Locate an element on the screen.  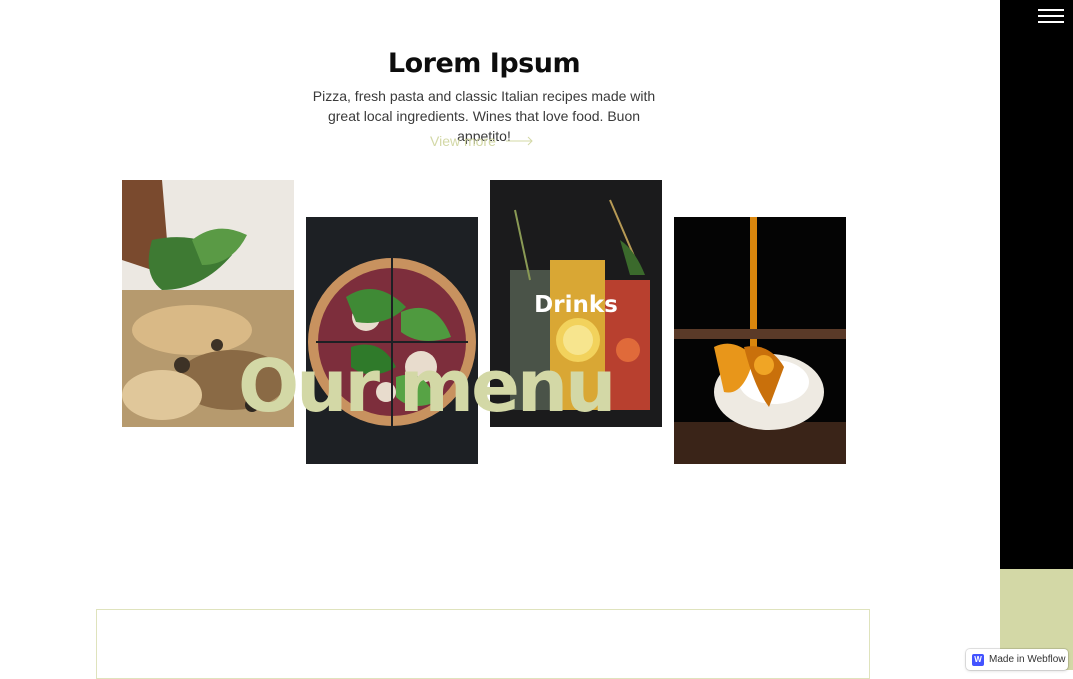
webflow-logo-icon: W is located at coordinates (978, 659).